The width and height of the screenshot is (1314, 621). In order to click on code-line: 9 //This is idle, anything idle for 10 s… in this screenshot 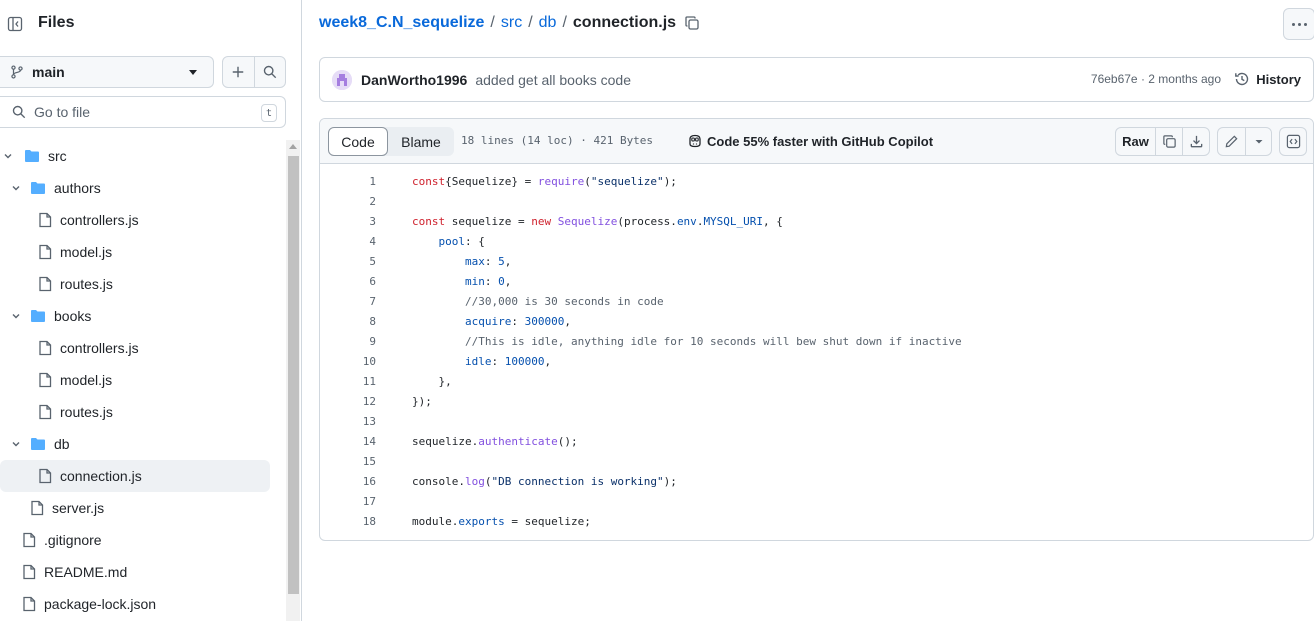, I will do `click(816, 341)`.